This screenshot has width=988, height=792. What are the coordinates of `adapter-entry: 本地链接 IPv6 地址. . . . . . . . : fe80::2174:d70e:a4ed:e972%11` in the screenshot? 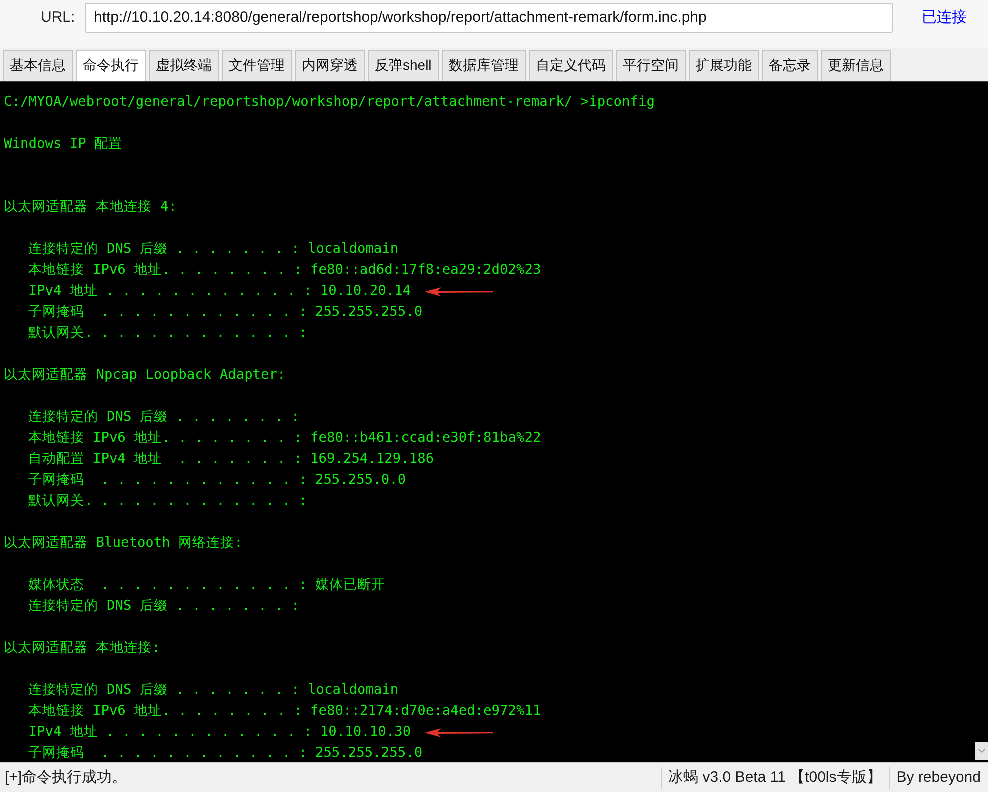 It's located at (285, 711).